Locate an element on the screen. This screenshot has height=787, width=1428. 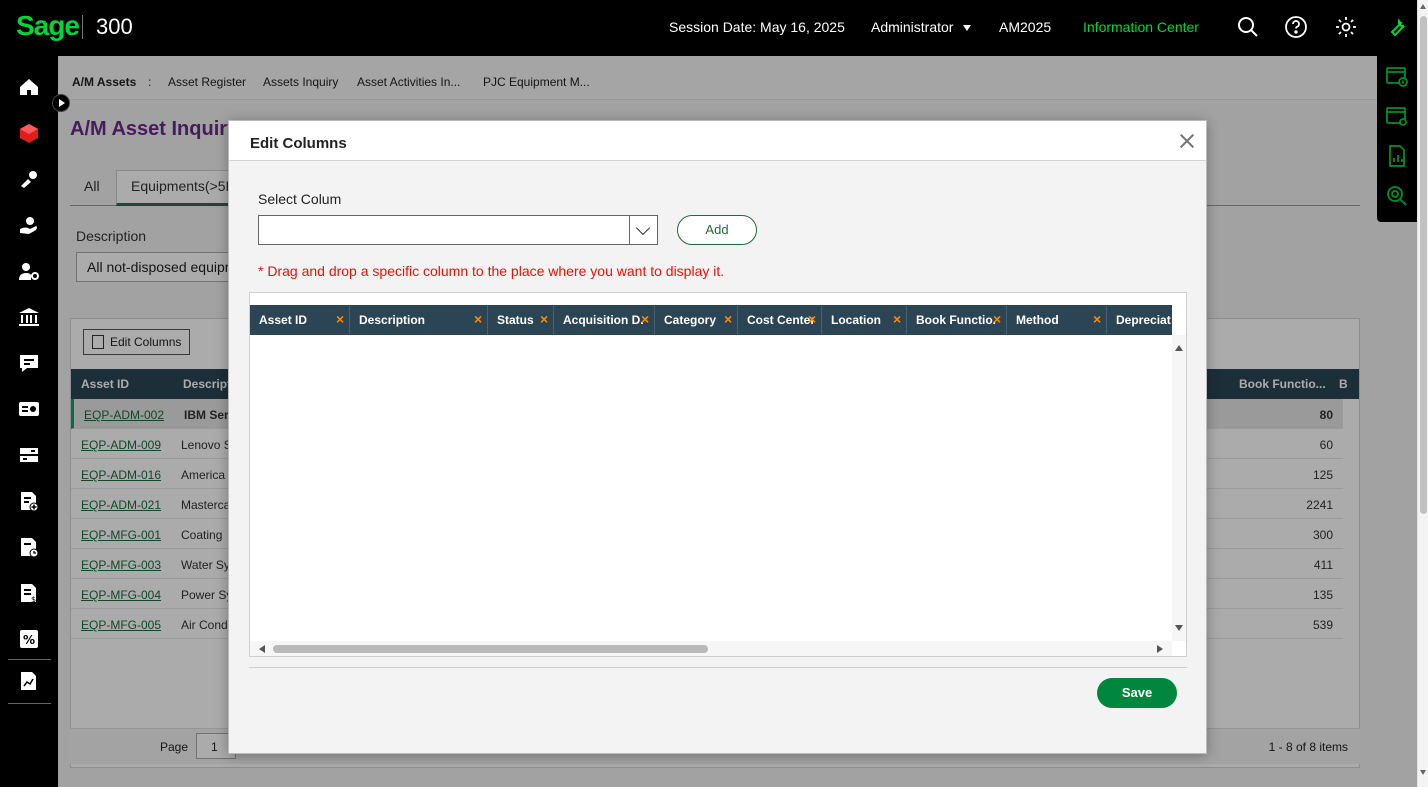
sage-logo: Sage is located at coordinates (48, 26).